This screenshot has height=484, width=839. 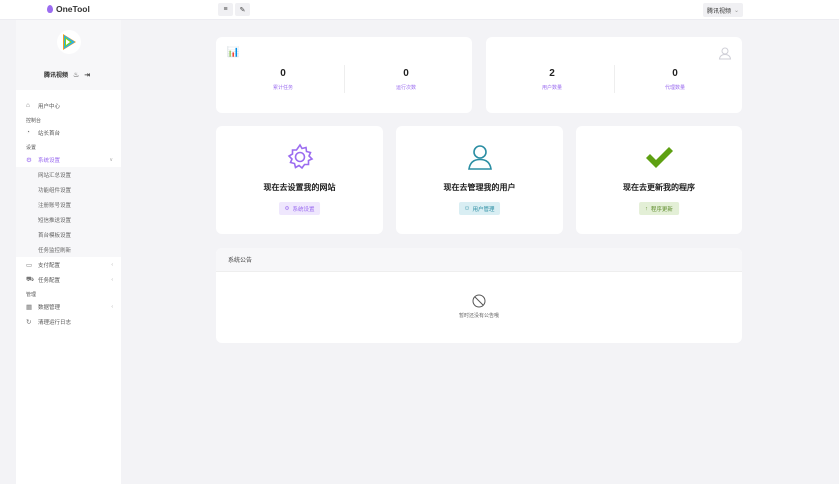 What do you see at coordinates (30, 279) in the screenshot?
I see `cart-icon: ⛟` at bounding box center [30, 279].